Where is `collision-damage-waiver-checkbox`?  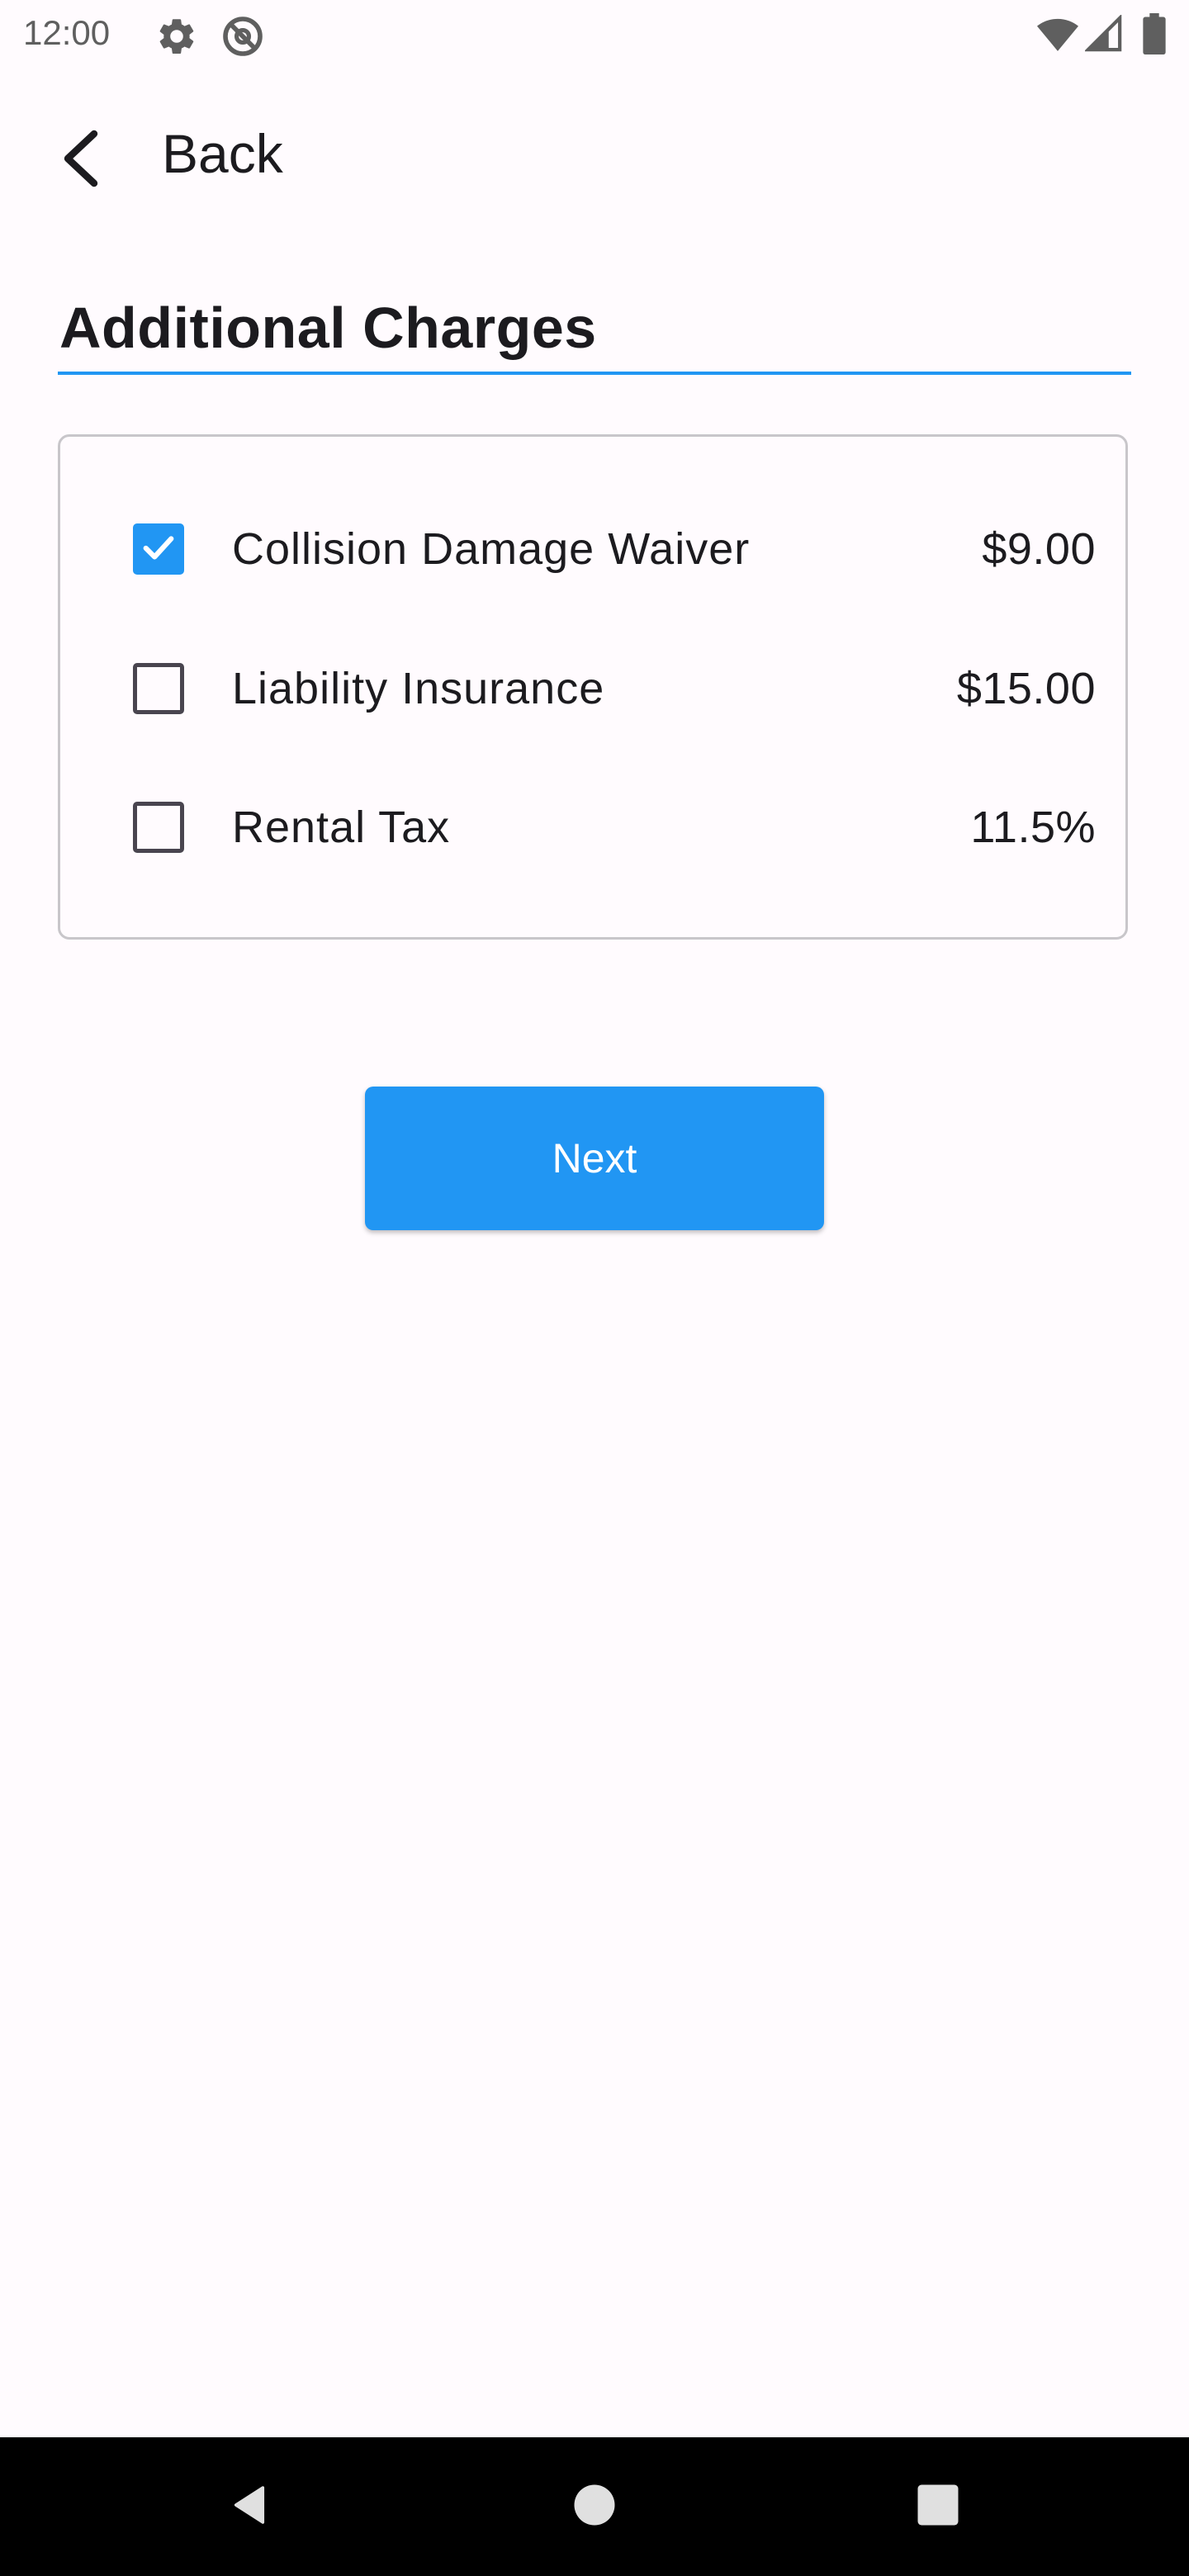
collision-damage-waiver-checkbox is located at coordinates (158, 549).